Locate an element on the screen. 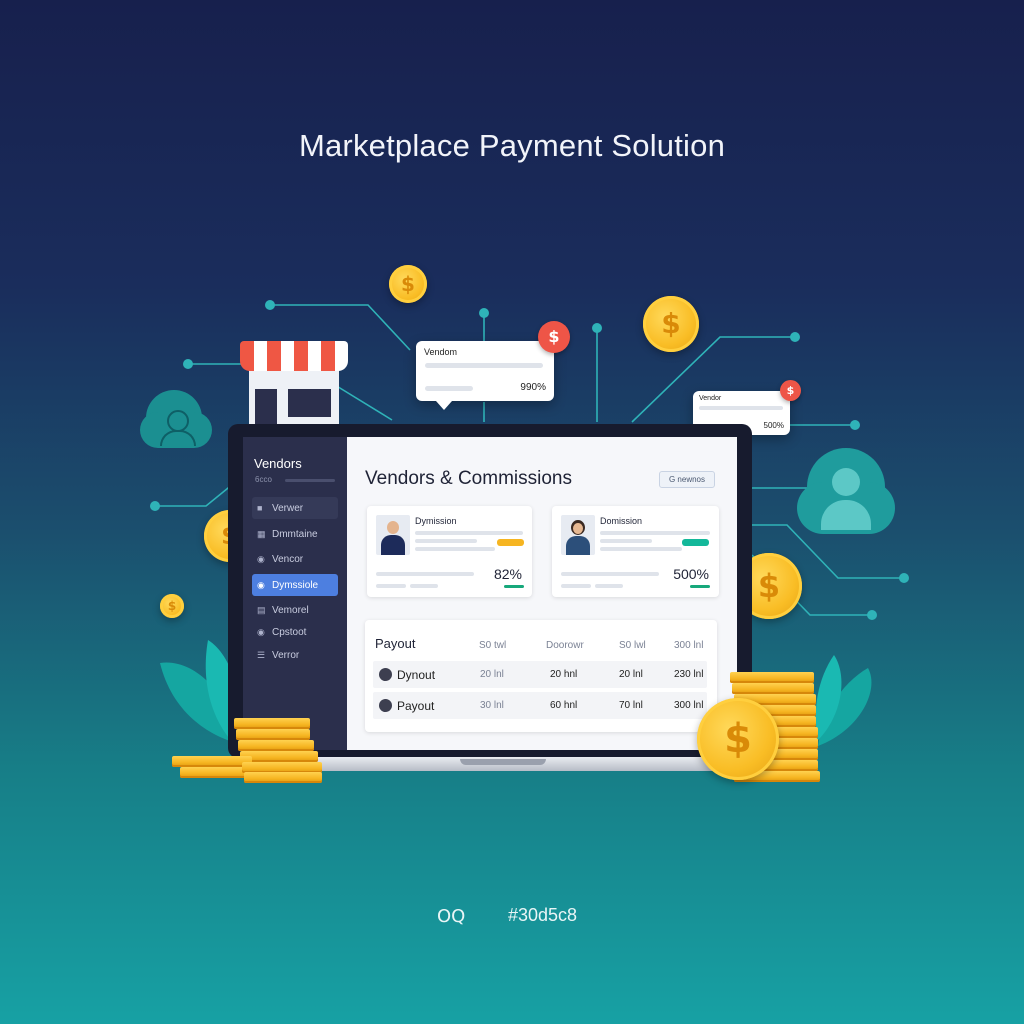 The height and width of the screenshot is (1024, 1024). table-cell: 30 lnl is located at coordinates (492, 705).